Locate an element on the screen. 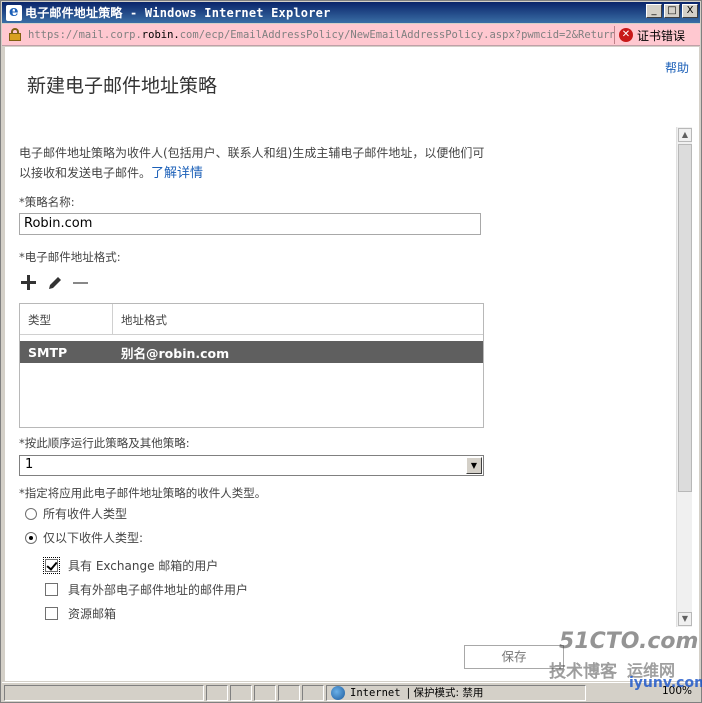  checkbox-resource-label: 资源邮箱 is located at coordinates (92, 614).